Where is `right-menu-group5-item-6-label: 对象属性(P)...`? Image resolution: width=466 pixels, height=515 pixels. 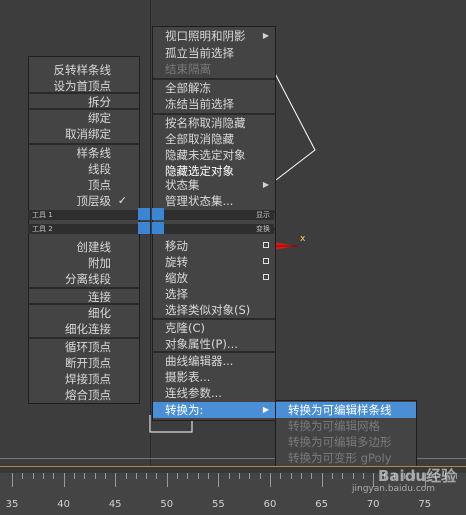
right-menu-group5-item-6-label: 对象属性(P)... is located at coordinates (201, 344).